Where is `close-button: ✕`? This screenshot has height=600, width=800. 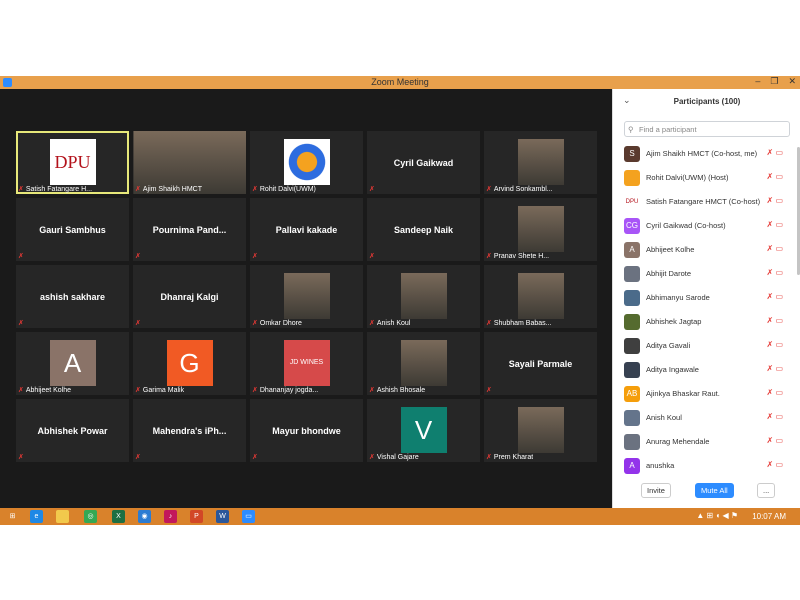
close-button: ✕ is located at coordinates (792, 81).